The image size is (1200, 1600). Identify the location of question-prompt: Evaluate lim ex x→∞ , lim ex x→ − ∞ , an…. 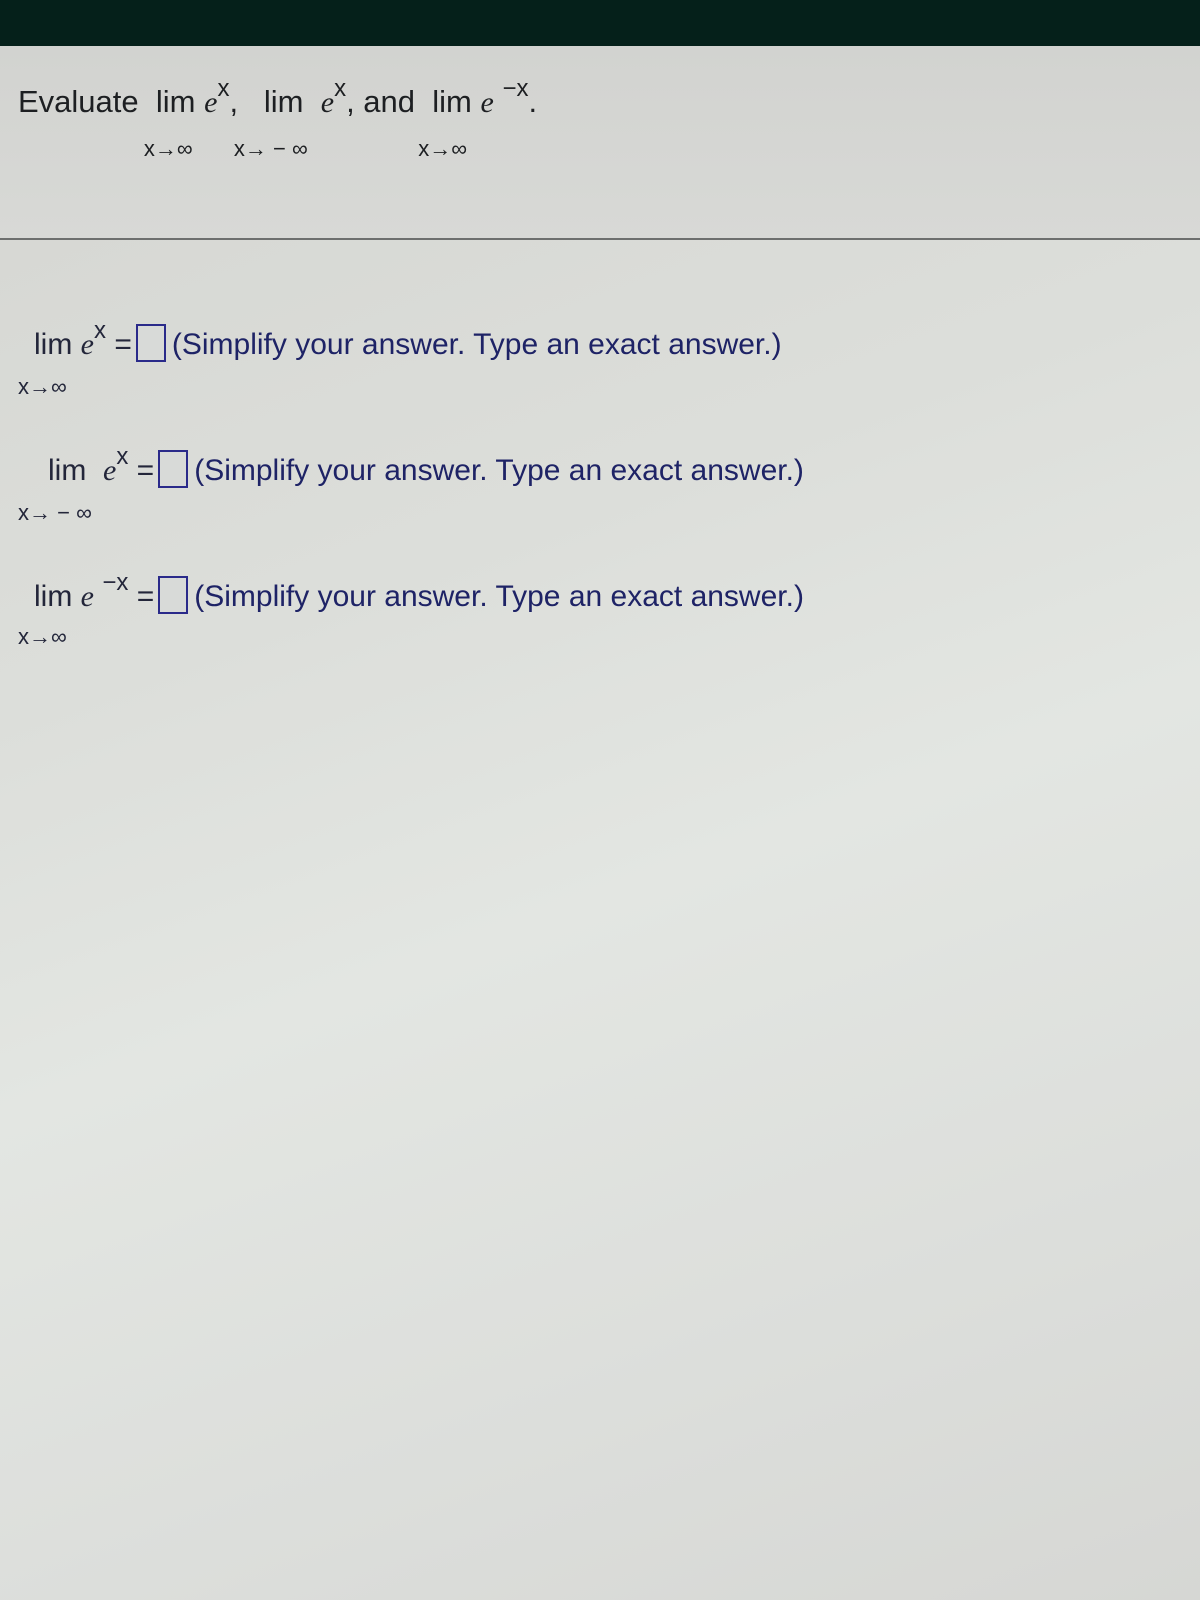
(278, 118).